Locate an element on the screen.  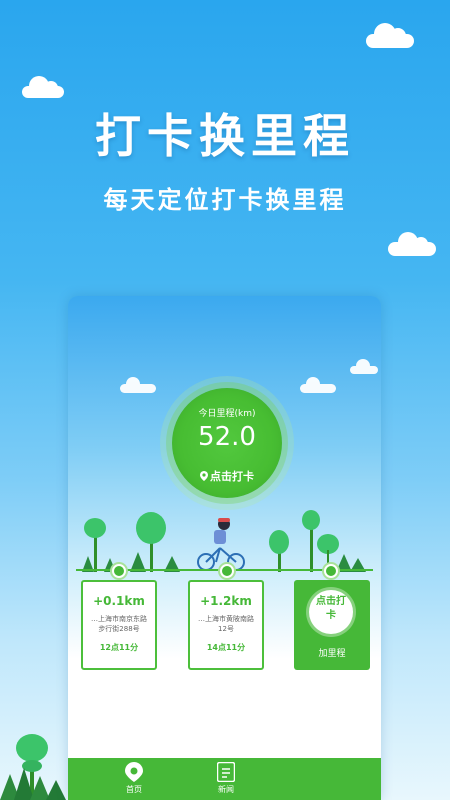
tab-news: 新闻 is located at coordinates (226, 778).